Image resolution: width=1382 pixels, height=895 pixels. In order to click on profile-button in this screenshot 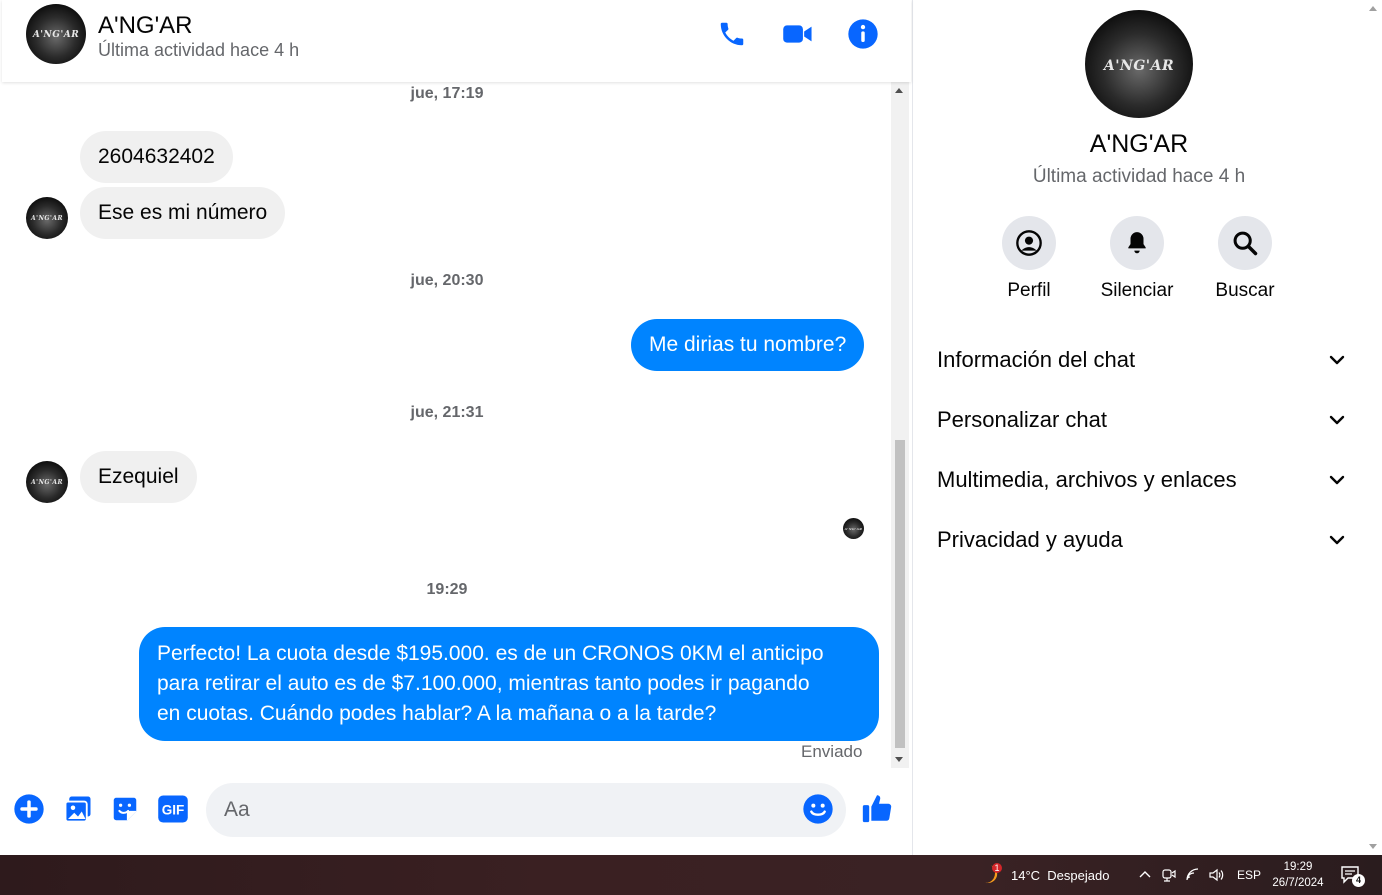, I will do `click(1029, 243)`.